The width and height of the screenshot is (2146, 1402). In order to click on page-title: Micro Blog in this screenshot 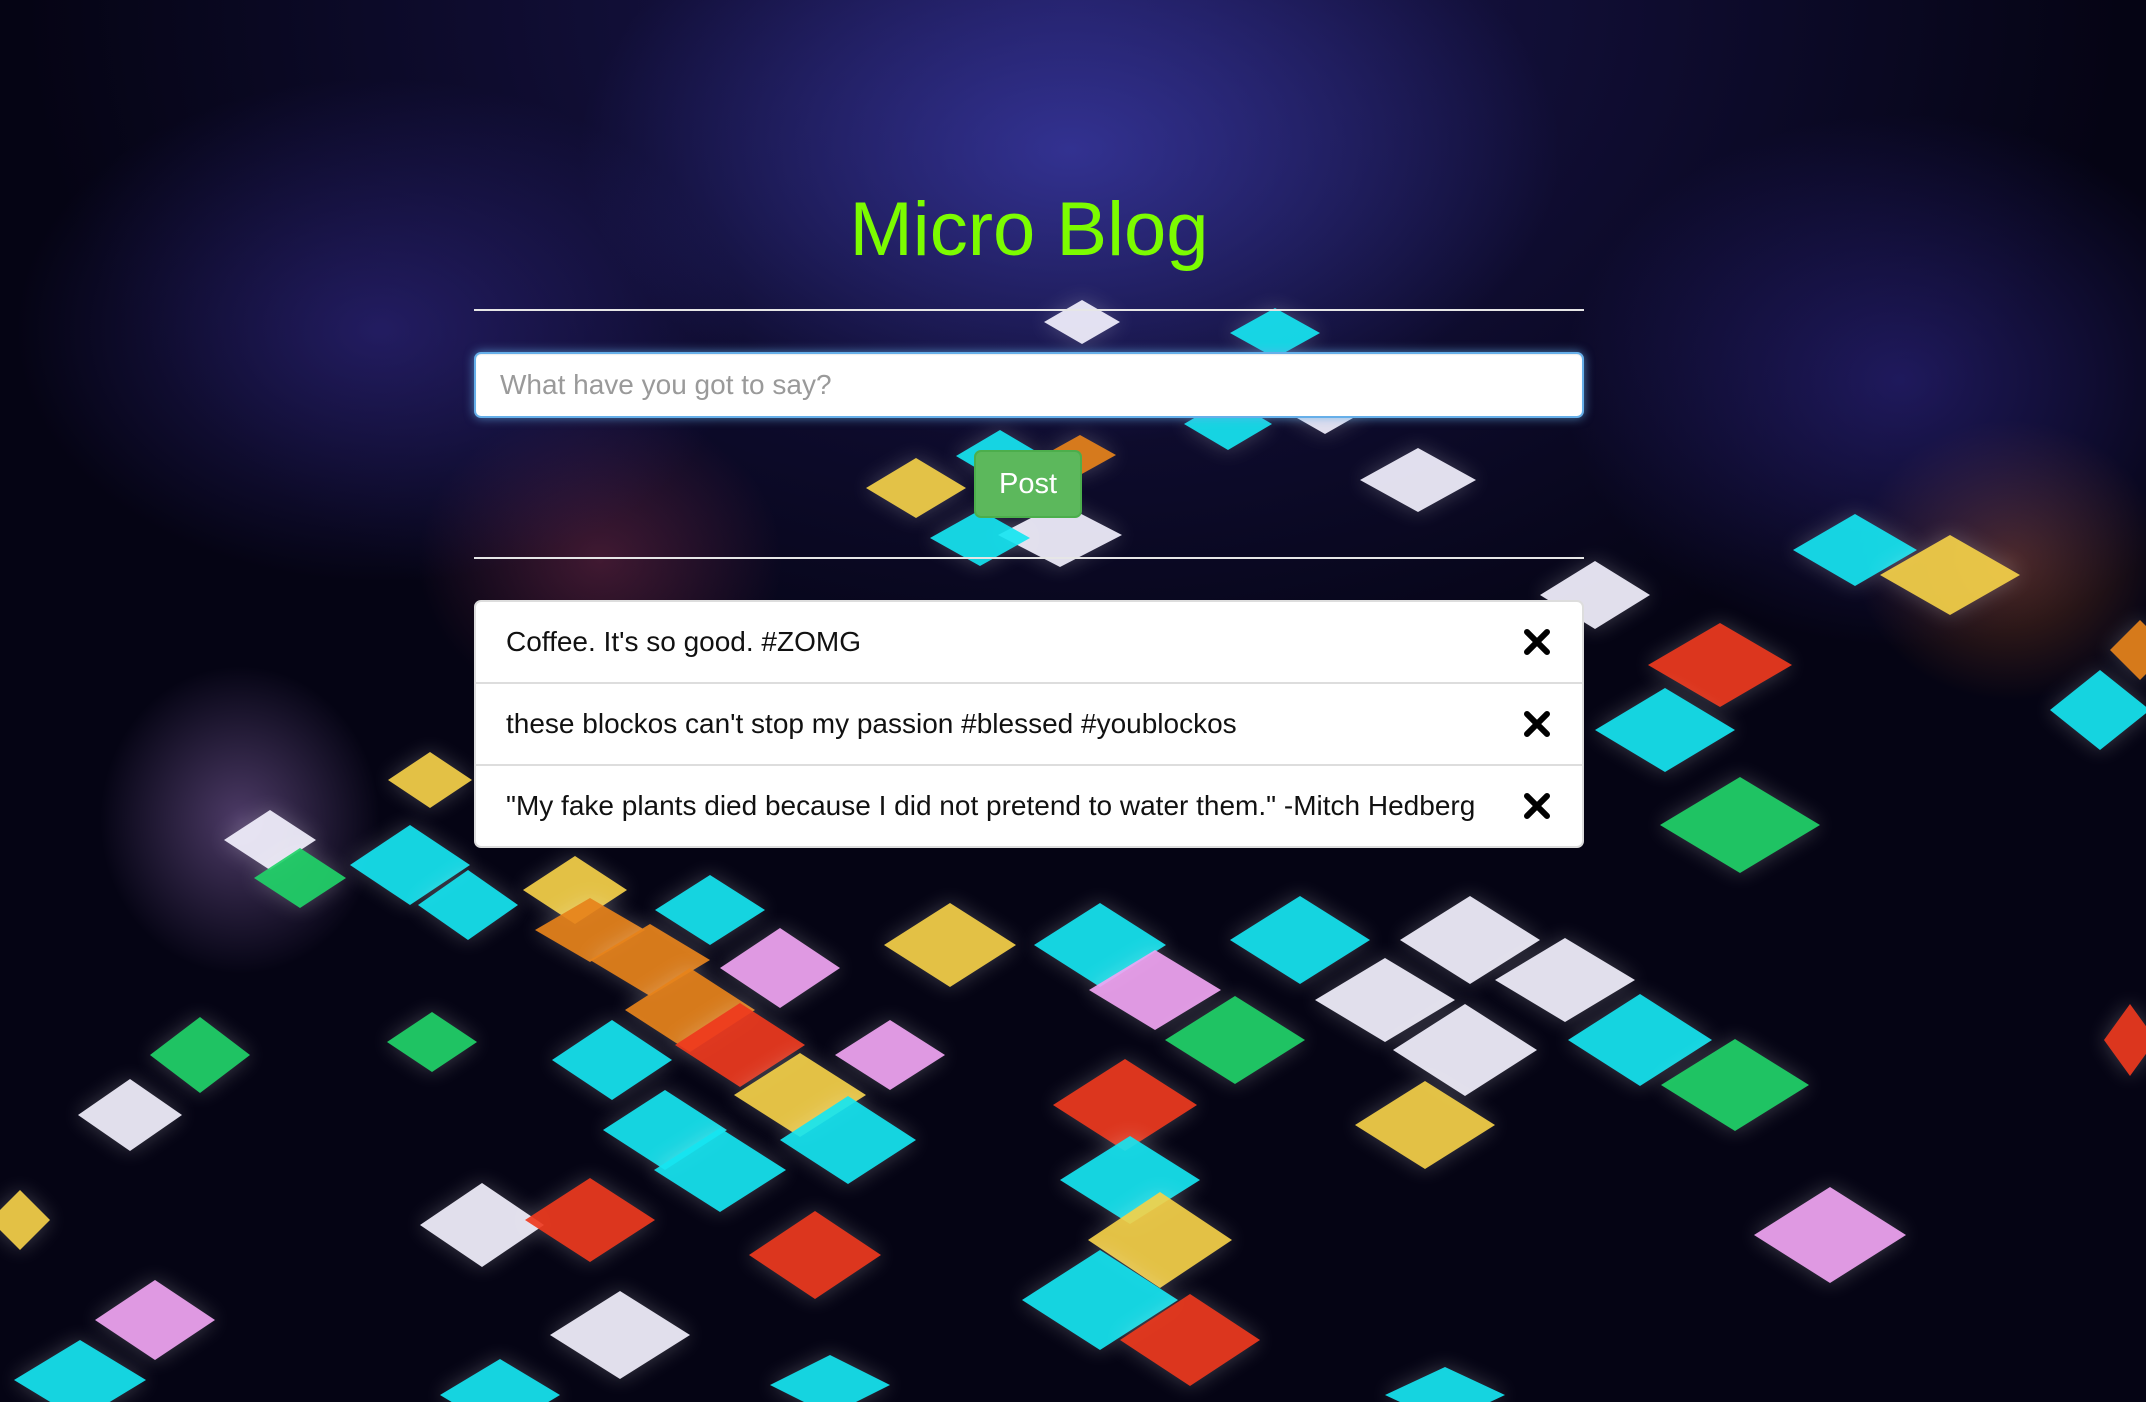, I will do `click(1029, 229)`.